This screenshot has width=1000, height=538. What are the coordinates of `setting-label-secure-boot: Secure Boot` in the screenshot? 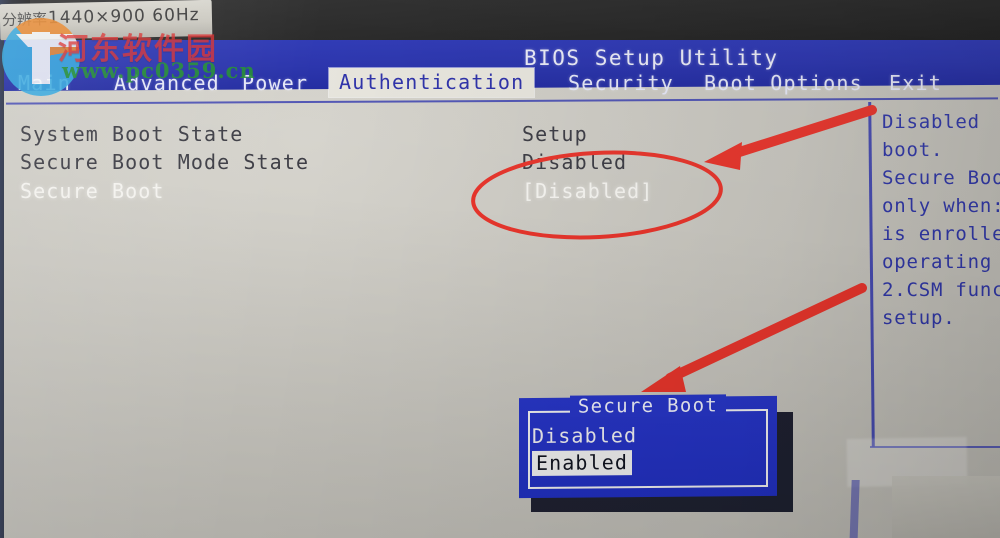 It's located at (92, 191).